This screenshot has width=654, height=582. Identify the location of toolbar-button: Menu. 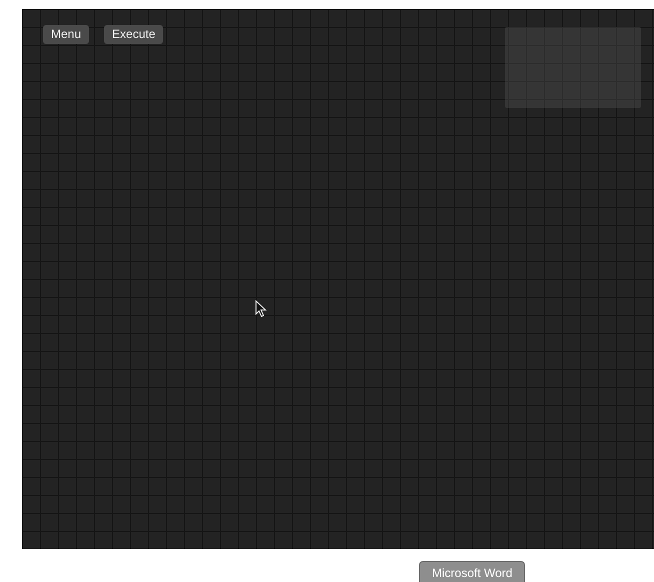
(66, 34).